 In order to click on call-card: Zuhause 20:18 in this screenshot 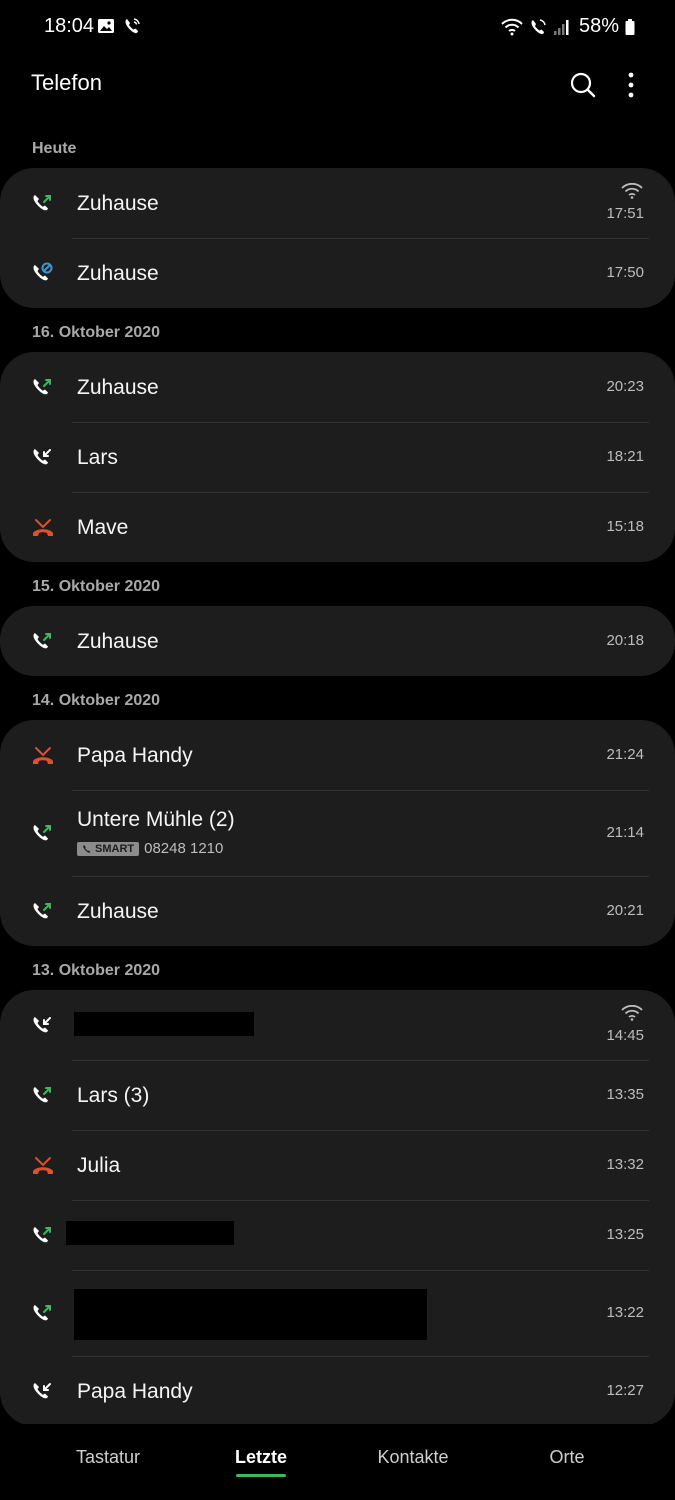, I will do `click(337, 641)`.